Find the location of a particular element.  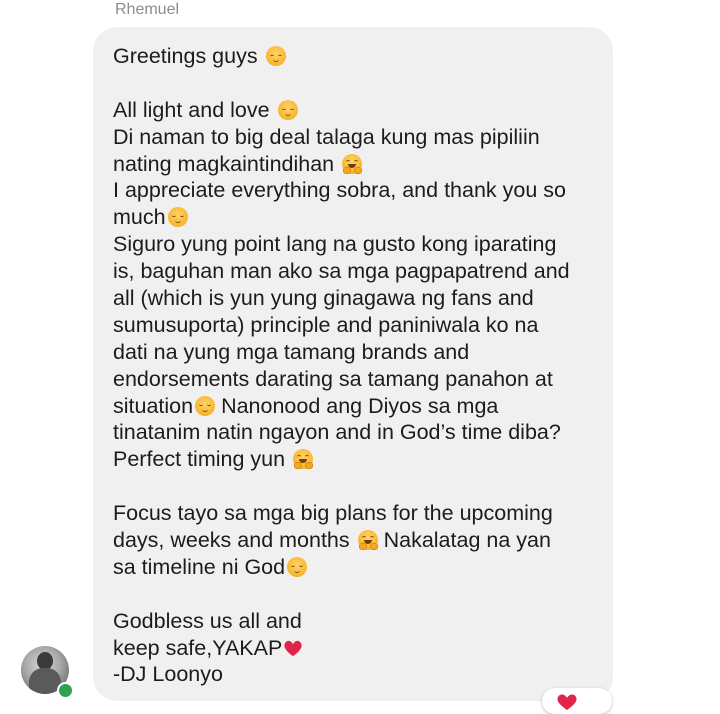

message-line-text: situation is located at coordinates (153, 405).